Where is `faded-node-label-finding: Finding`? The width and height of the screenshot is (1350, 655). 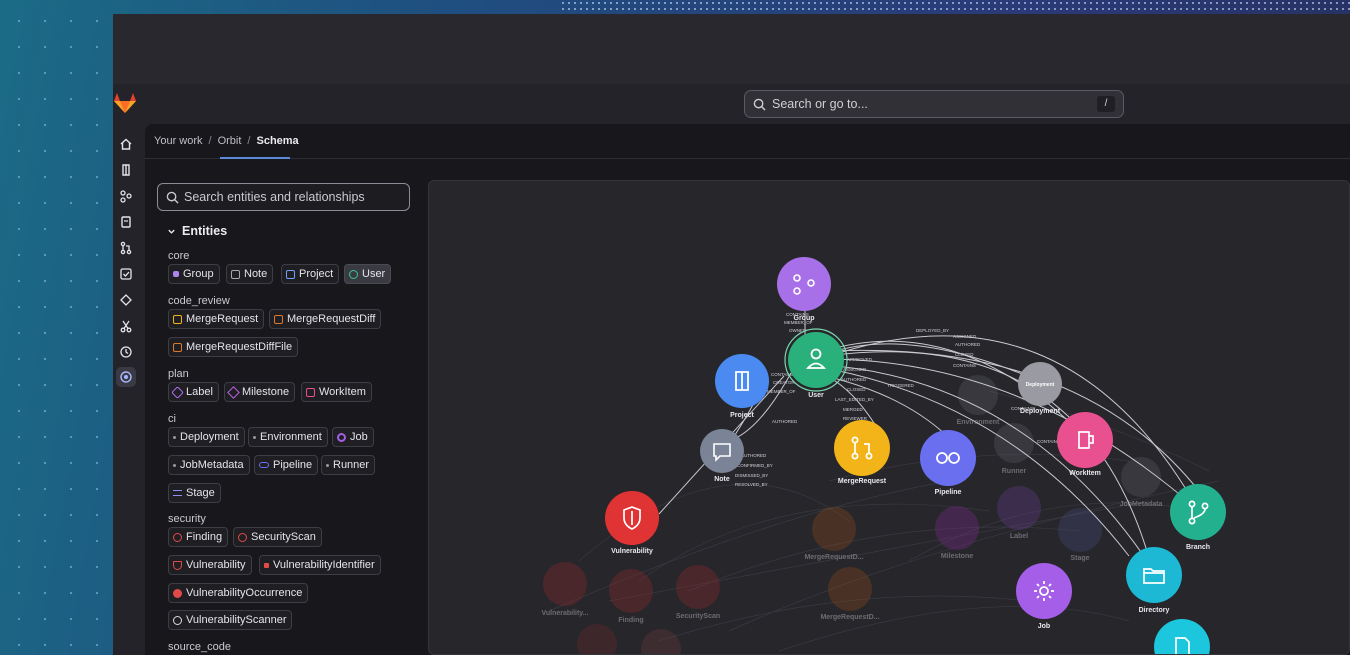 faded-node-label-finding: Finding is located at coordinates (630, 620).